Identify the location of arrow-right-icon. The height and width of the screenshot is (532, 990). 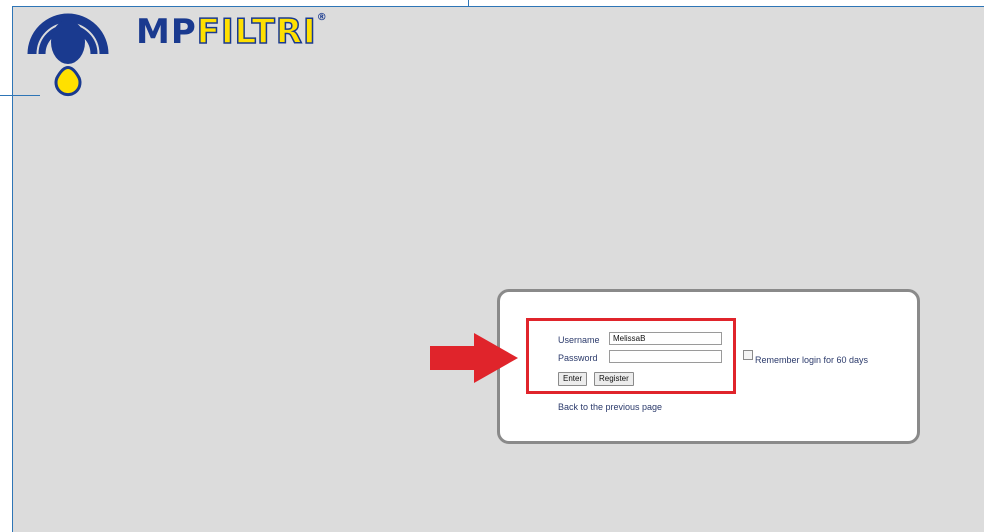
(474, 358).